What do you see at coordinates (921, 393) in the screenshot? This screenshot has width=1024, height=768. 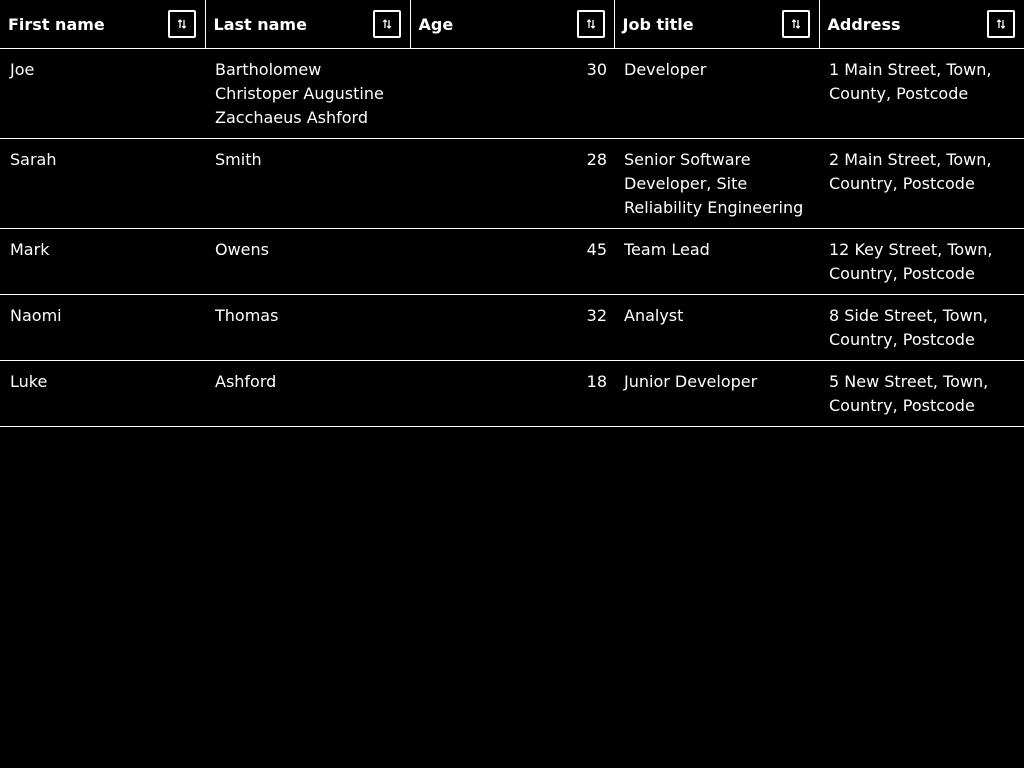 I see `cell-address: 5 New Street, Town, Country, Postcode` at bounding box center [921, 393].